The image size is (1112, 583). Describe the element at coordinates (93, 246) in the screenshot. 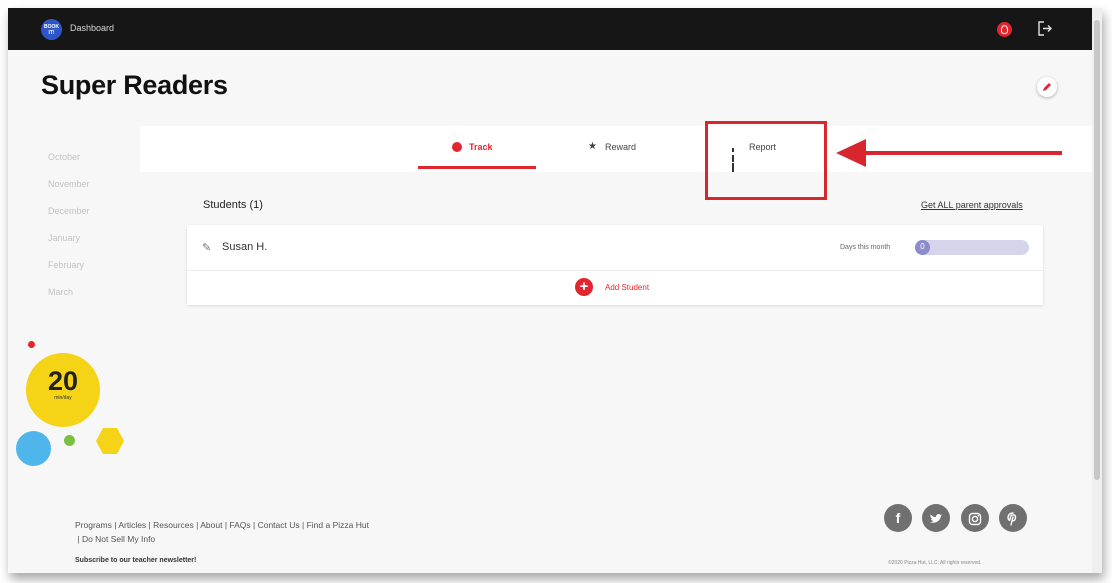

I see `month-item: January` at that location.